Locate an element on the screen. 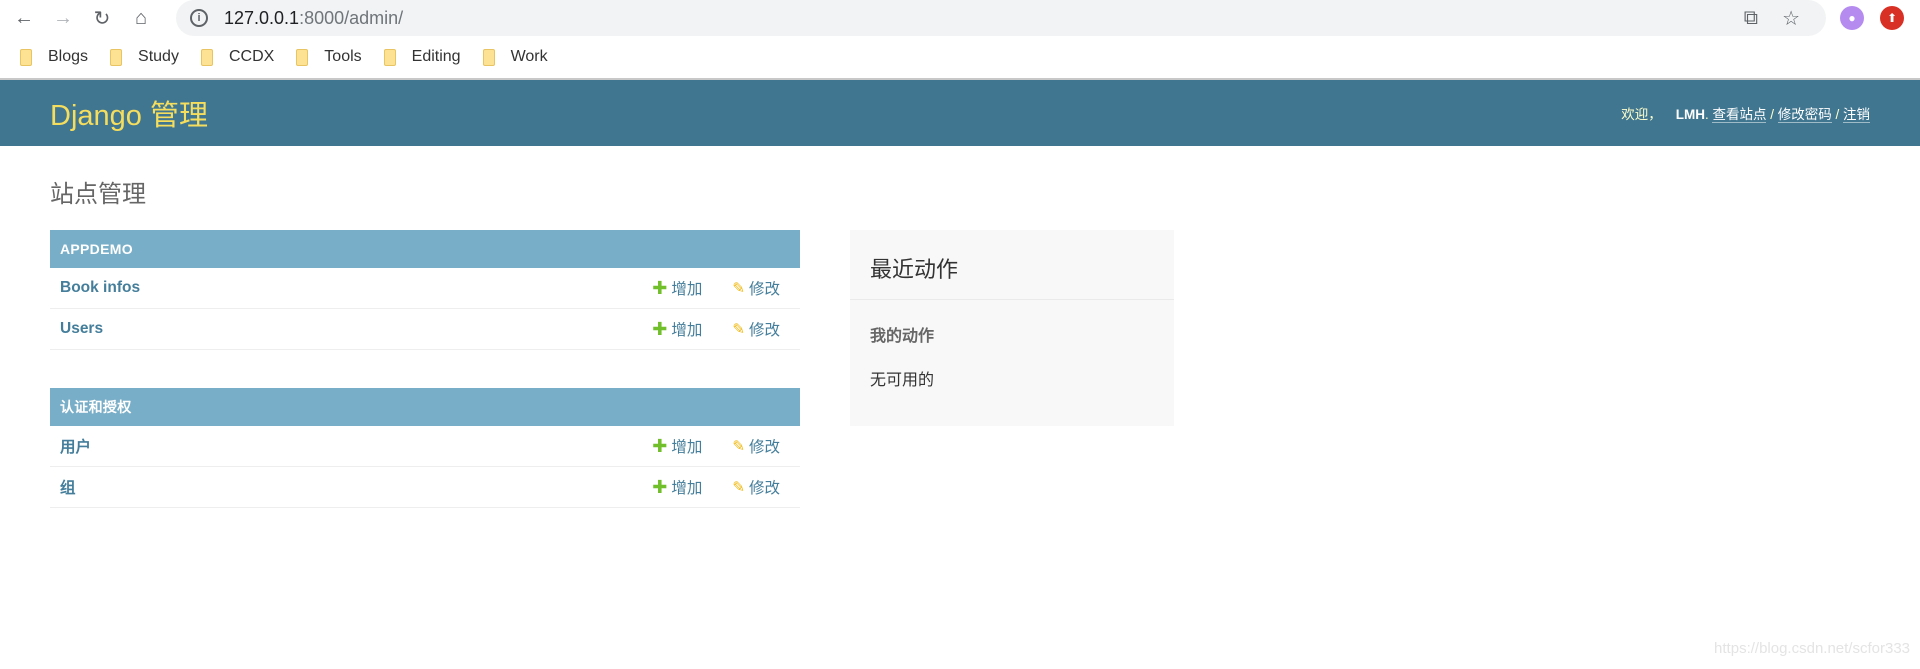 Image resolution: width=1920 pixels, height=669 pixels. extension-upload-icon: ⬆ is located at coordinates (1892, 18).